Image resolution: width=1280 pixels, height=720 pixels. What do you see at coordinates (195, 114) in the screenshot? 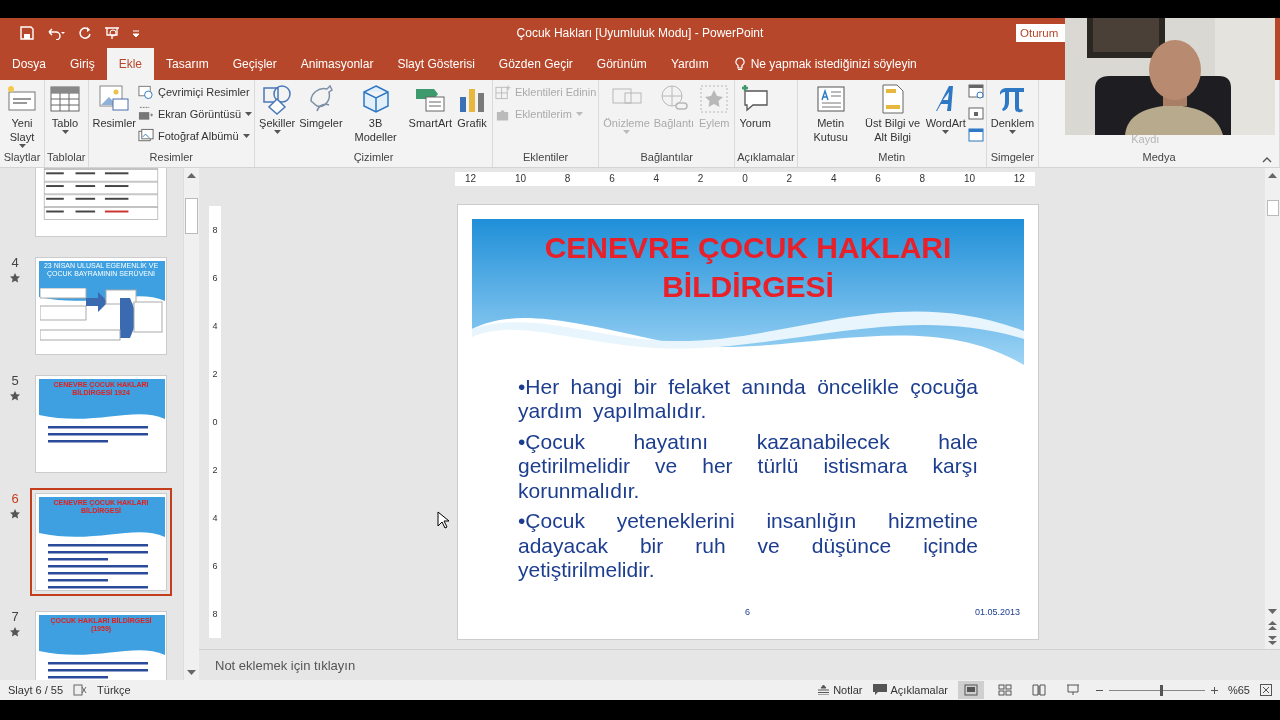
I see `ribbon-button: Ekran Görüntüsü` at bounding box center [195, 114].